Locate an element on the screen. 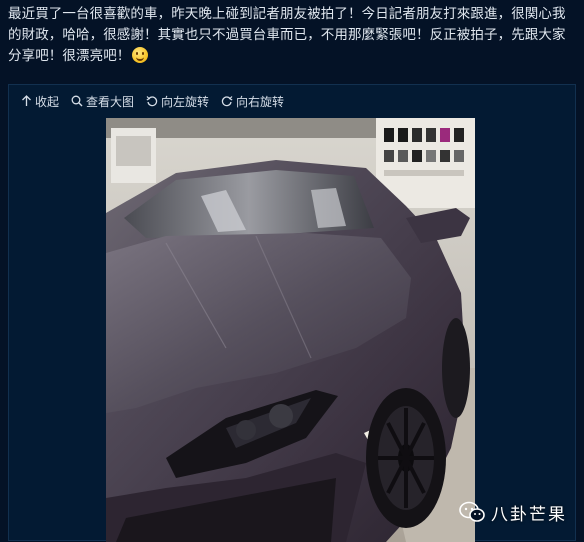  magnifier-icon is located at coordinates (77, 101).